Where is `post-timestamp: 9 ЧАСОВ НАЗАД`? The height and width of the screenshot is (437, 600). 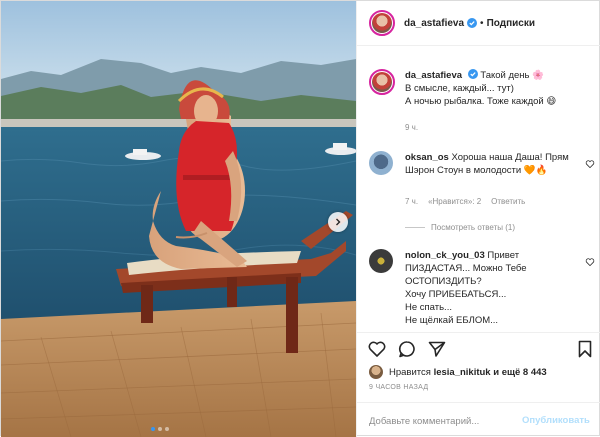
post-timestamp: 9 ЧАСОВ НАЗАД is located at coordinates (398, 387).